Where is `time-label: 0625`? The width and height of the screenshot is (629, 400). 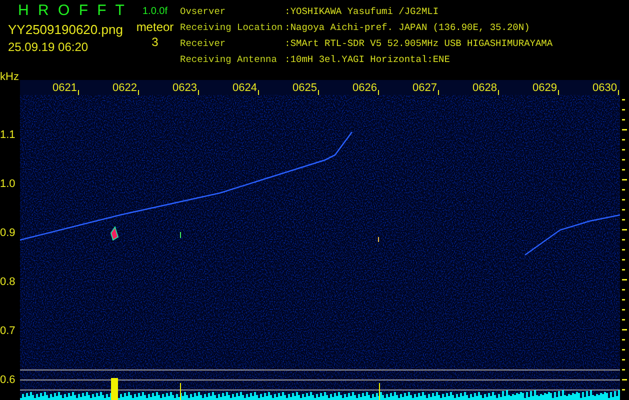 time-label: 0625 is located at coordinates (304, 88).